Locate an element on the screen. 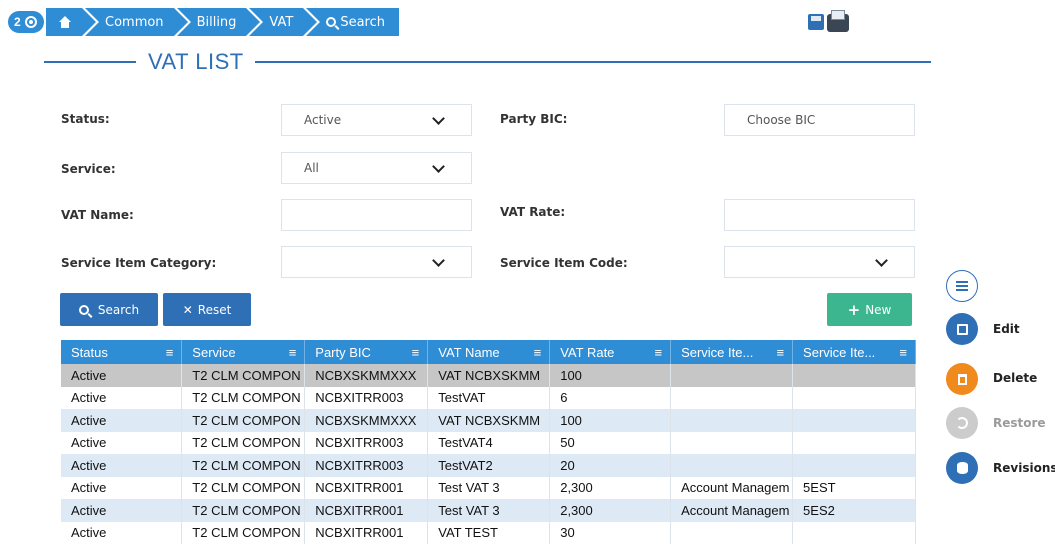 This screenshot has width=1055, height=555. status-select: Active is located at coordinates (376, 120).